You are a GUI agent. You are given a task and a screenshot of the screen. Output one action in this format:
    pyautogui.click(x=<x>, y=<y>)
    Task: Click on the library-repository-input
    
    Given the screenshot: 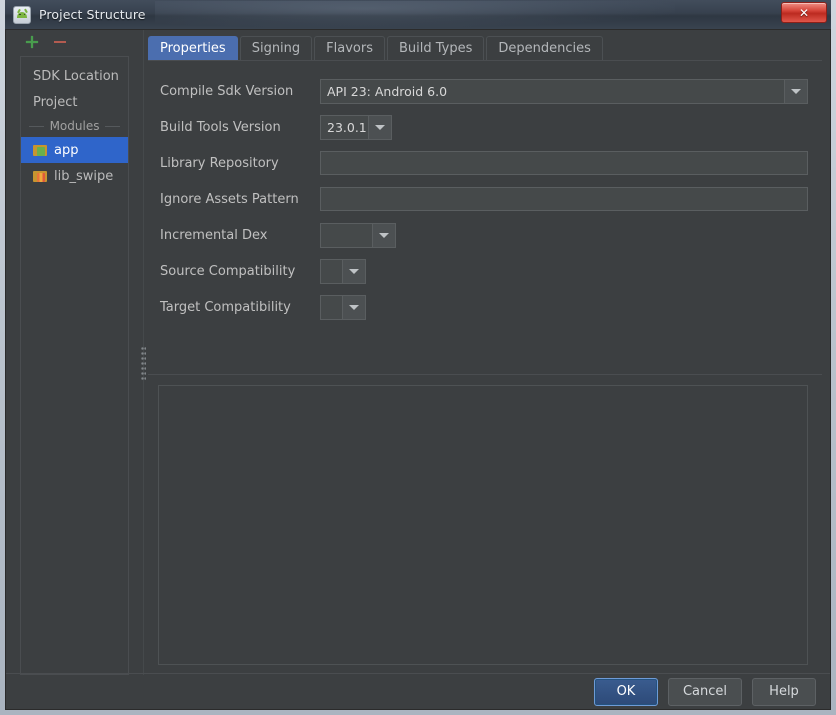 What is the action you would take?
    pyautogui.click(x=564, y=163)
    